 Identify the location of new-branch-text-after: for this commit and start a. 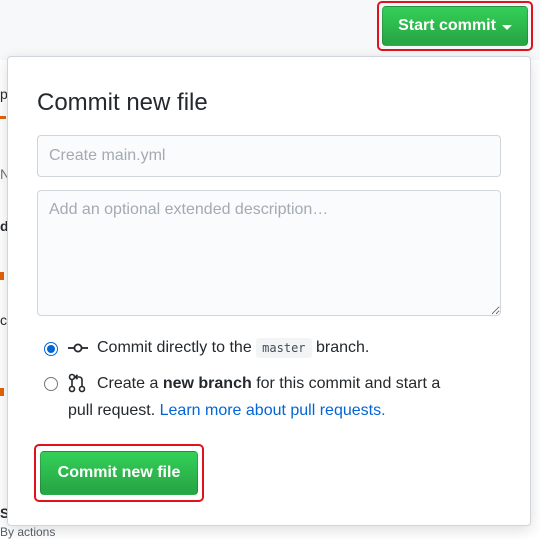
(348, 383).